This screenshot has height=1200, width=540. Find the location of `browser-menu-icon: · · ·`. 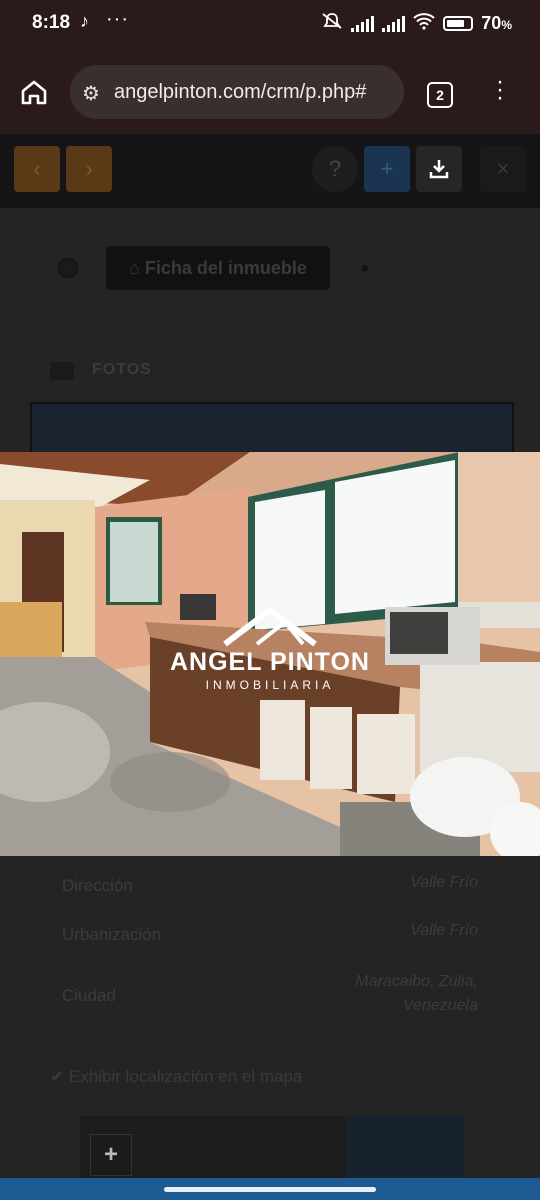

browser-menu-icon: · · · is located at coordinates (500, 90).